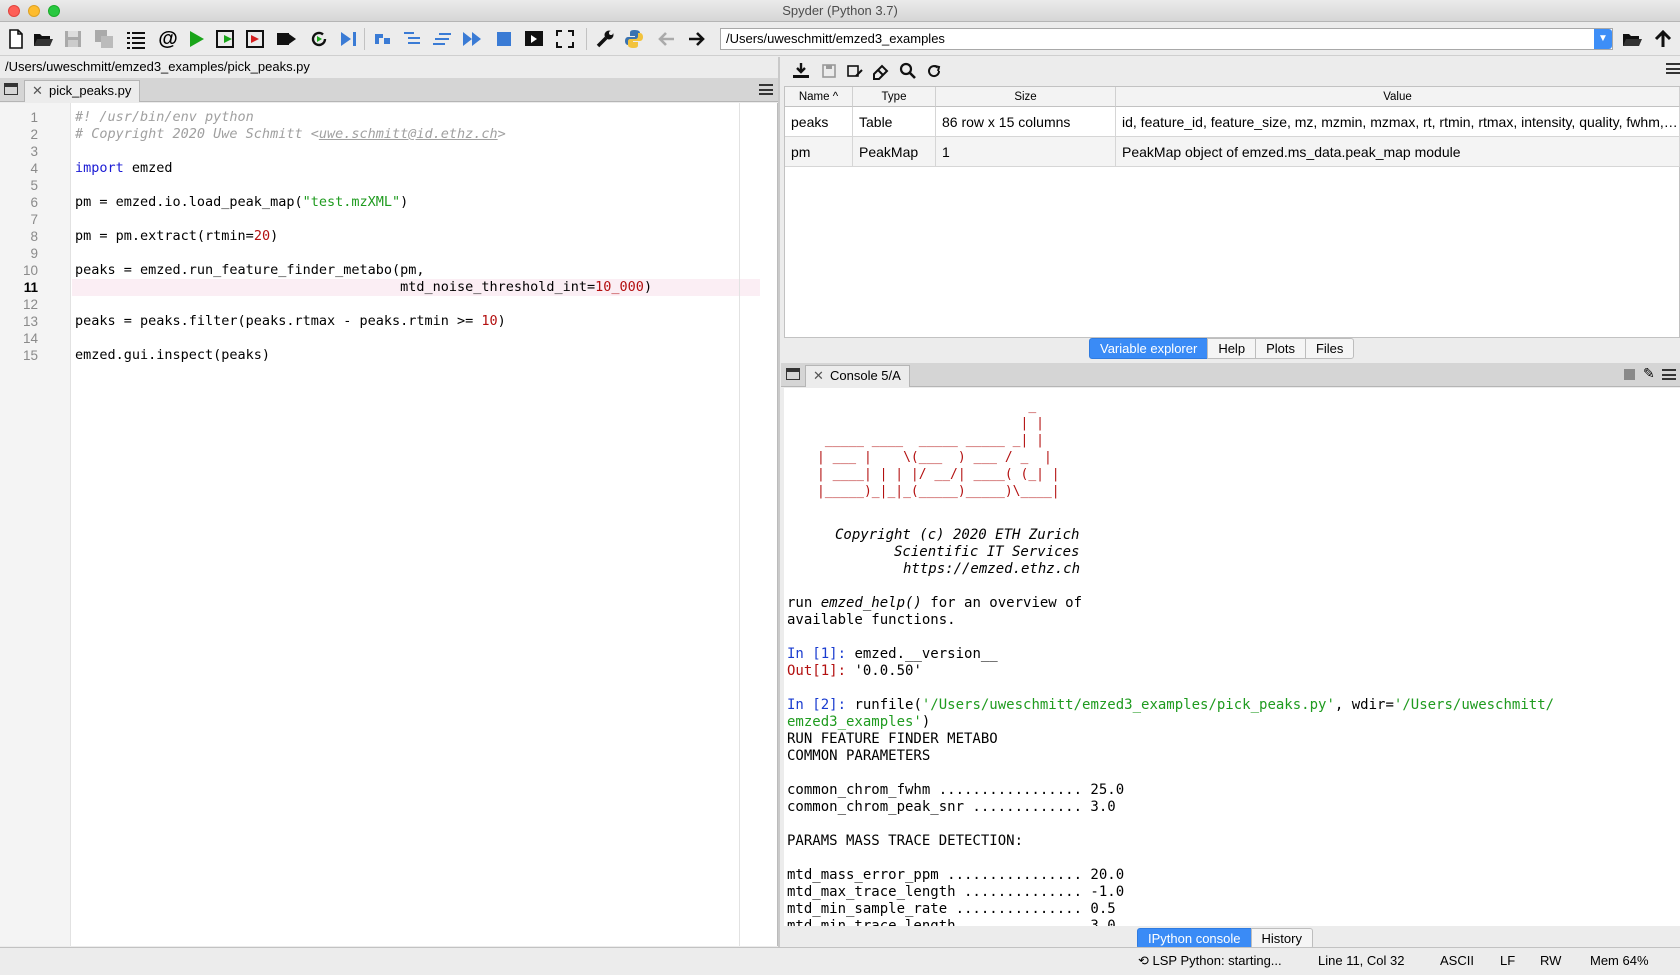  I want to click on new-file-icon, so click(16, 39).